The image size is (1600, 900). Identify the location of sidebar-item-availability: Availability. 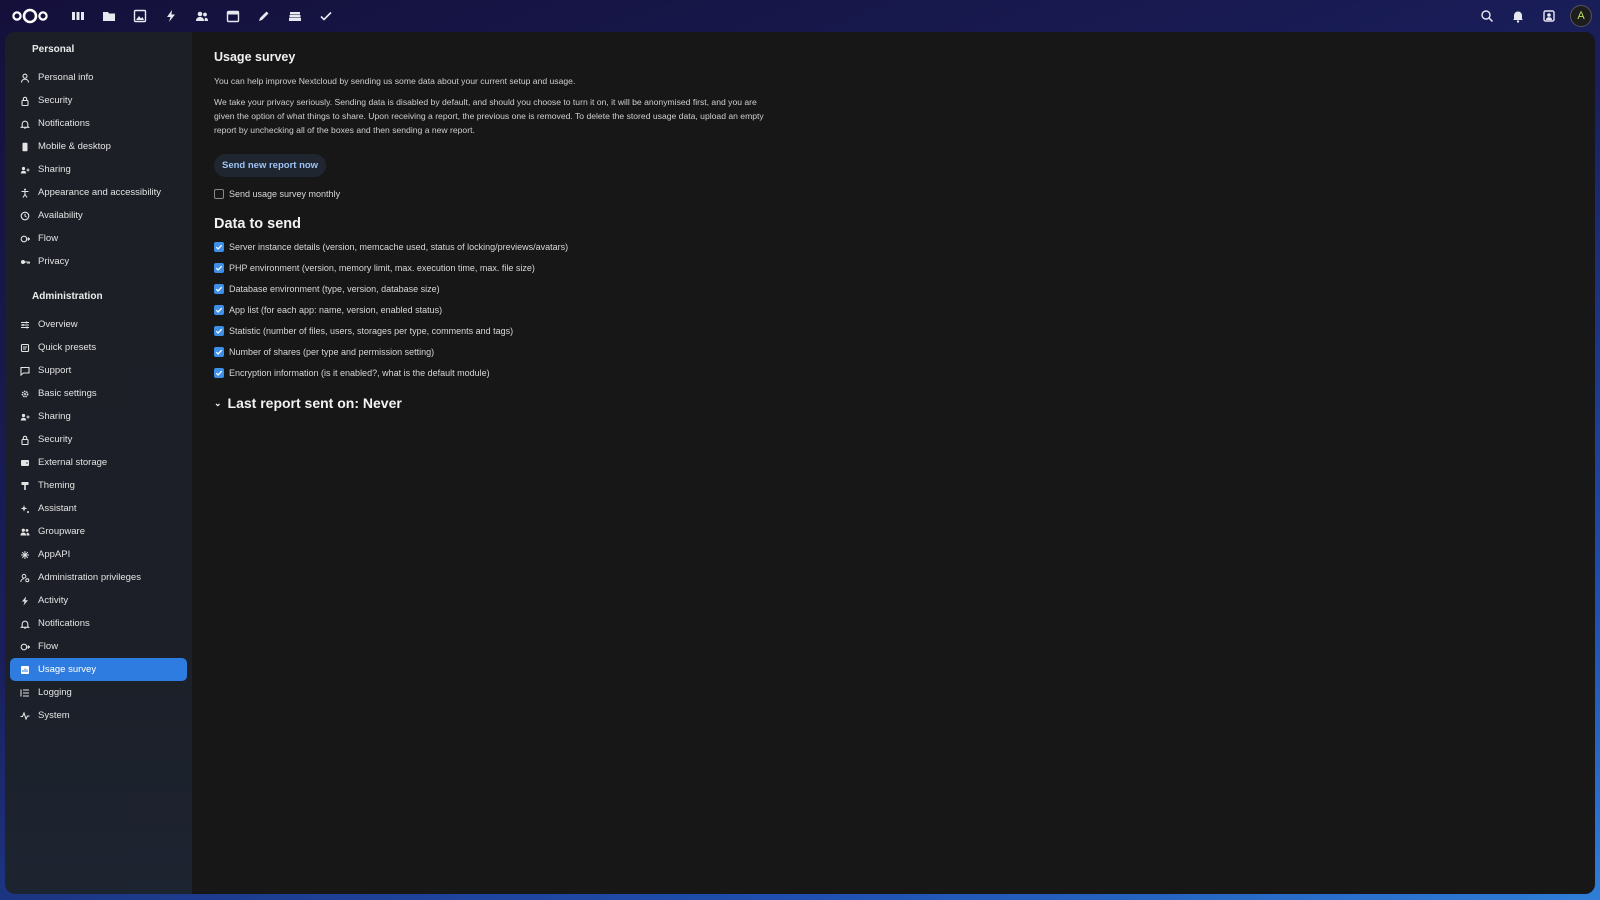
(98, 215).